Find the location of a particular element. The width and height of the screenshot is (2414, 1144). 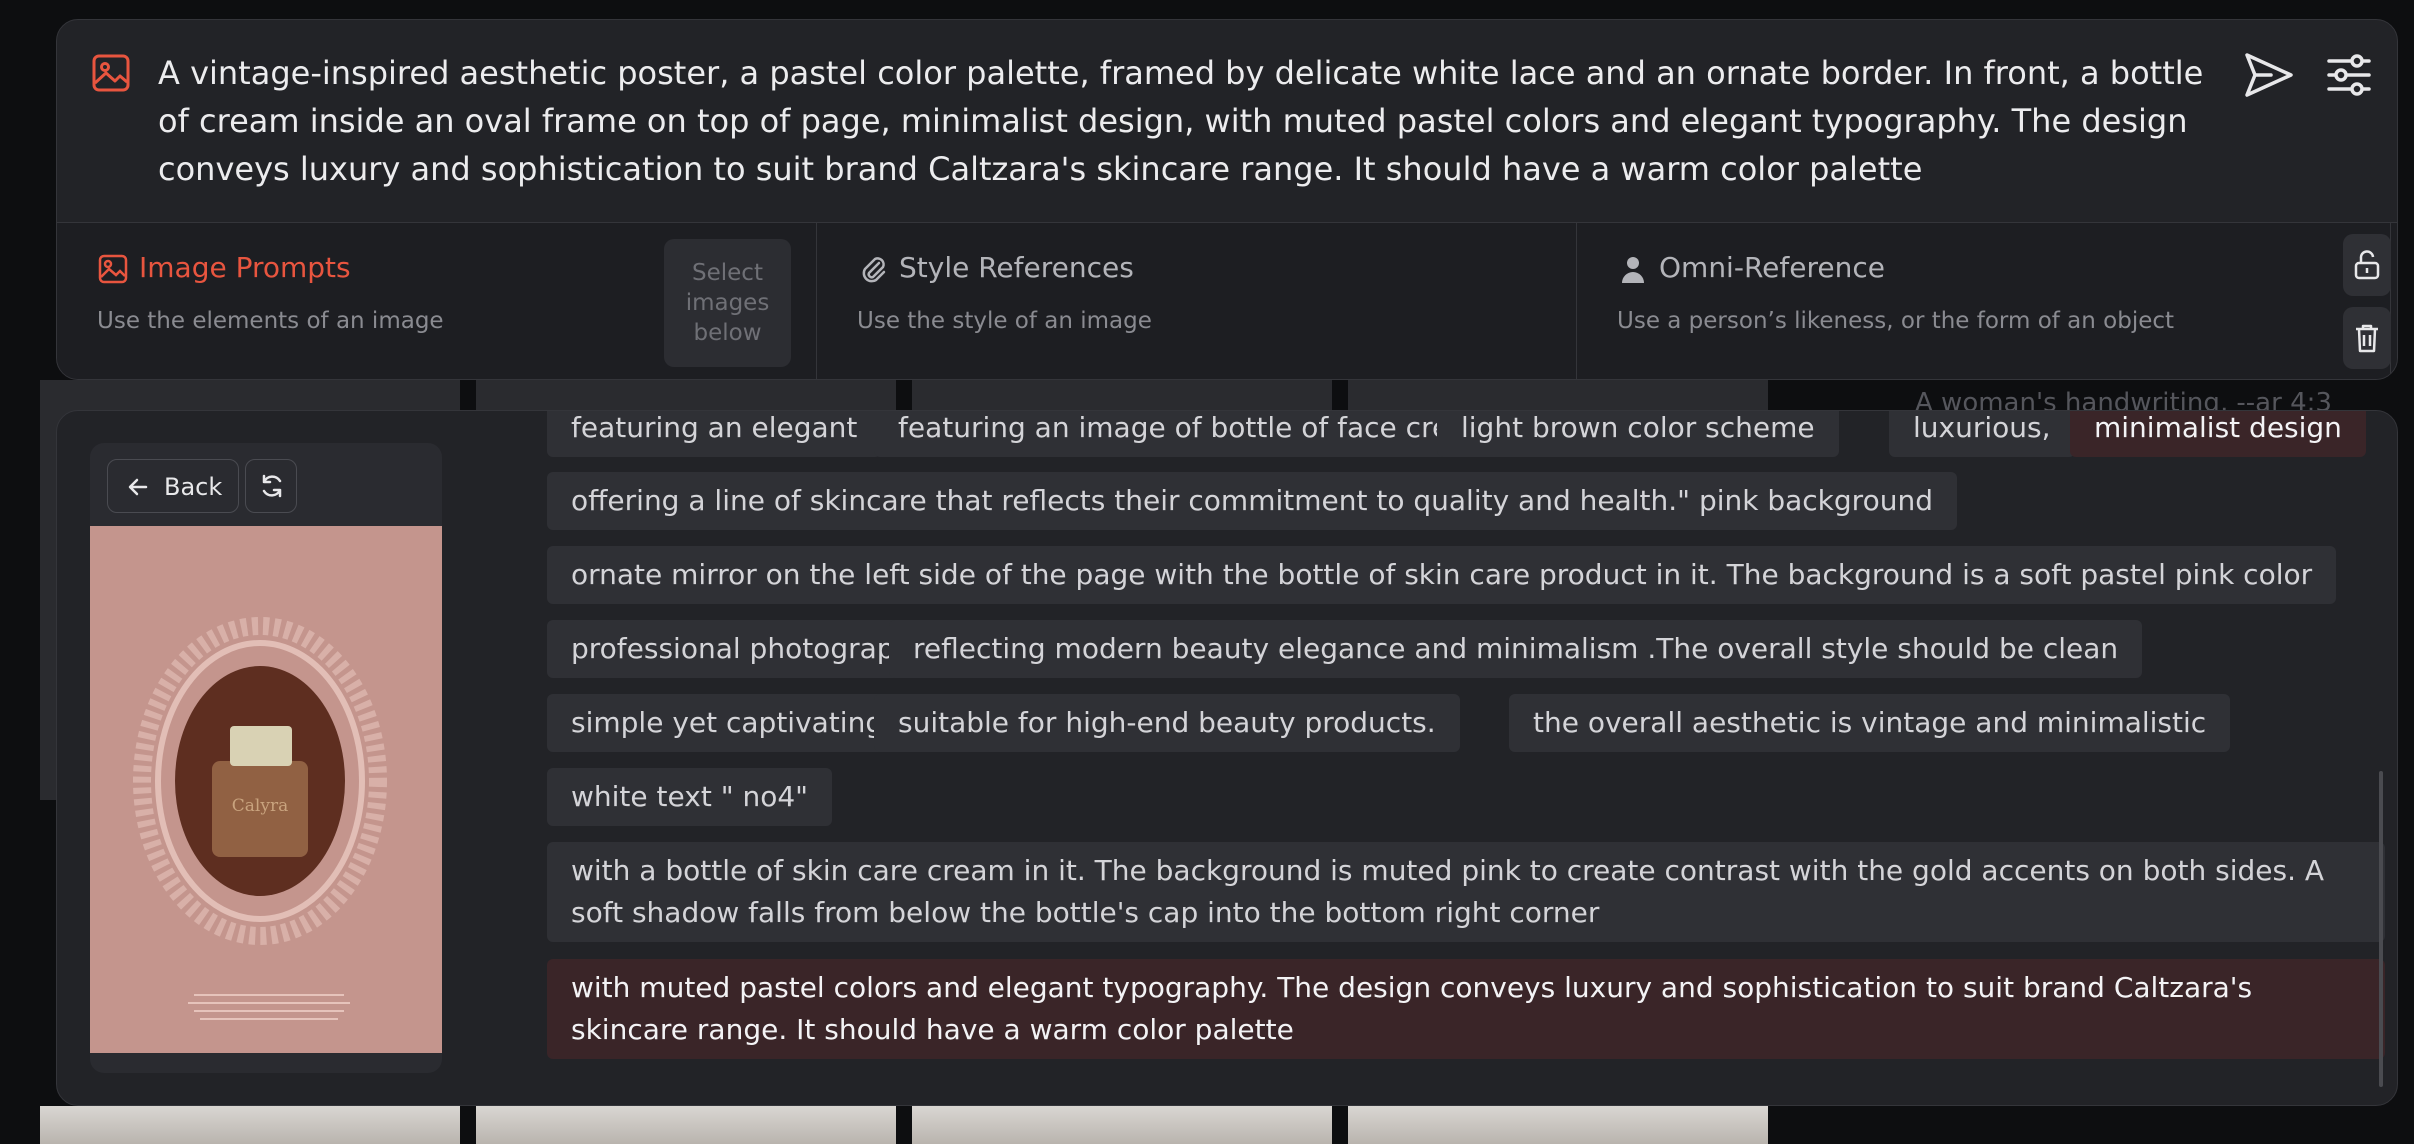

back-button: Back is located at coordinates (173, 486).